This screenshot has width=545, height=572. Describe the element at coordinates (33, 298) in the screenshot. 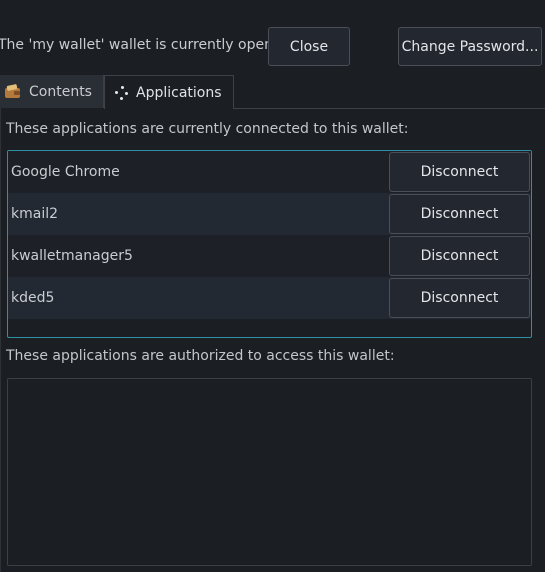

I see `app-name: kded5` at that location.